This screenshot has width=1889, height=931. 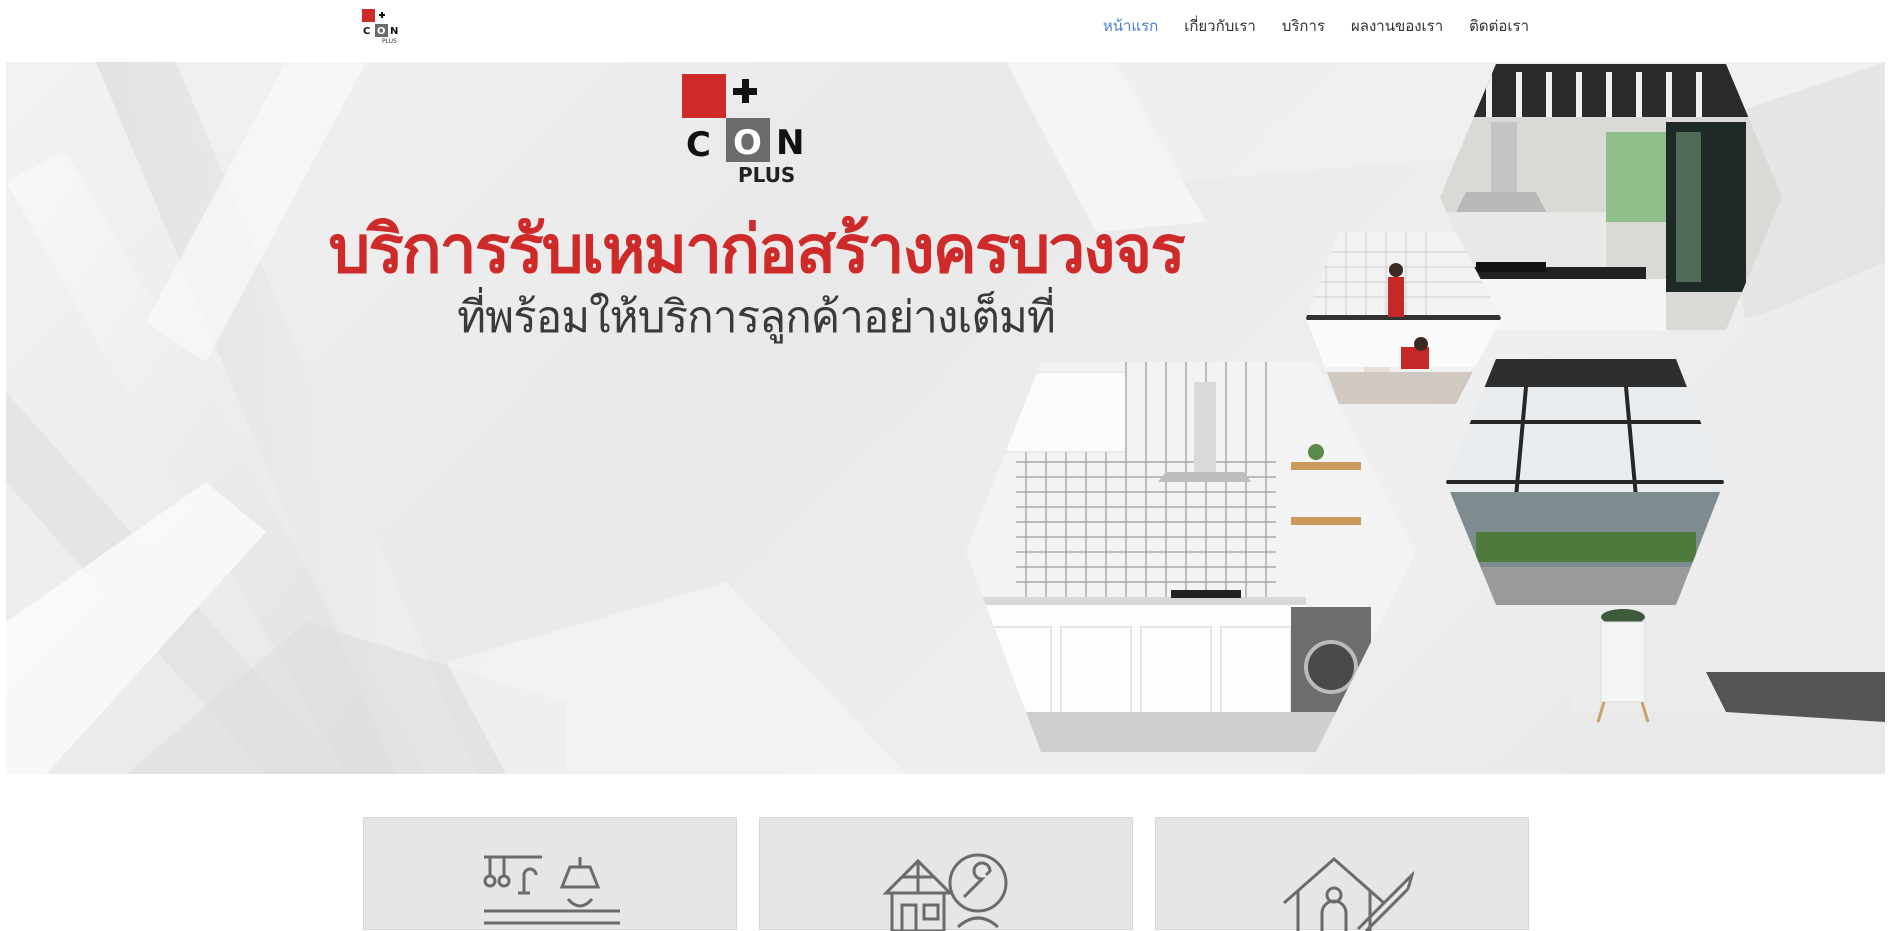 What do you see at coordinates (381, 31) in the screenshot?
I see `svg-text: O` at bounding box center [381, 31].